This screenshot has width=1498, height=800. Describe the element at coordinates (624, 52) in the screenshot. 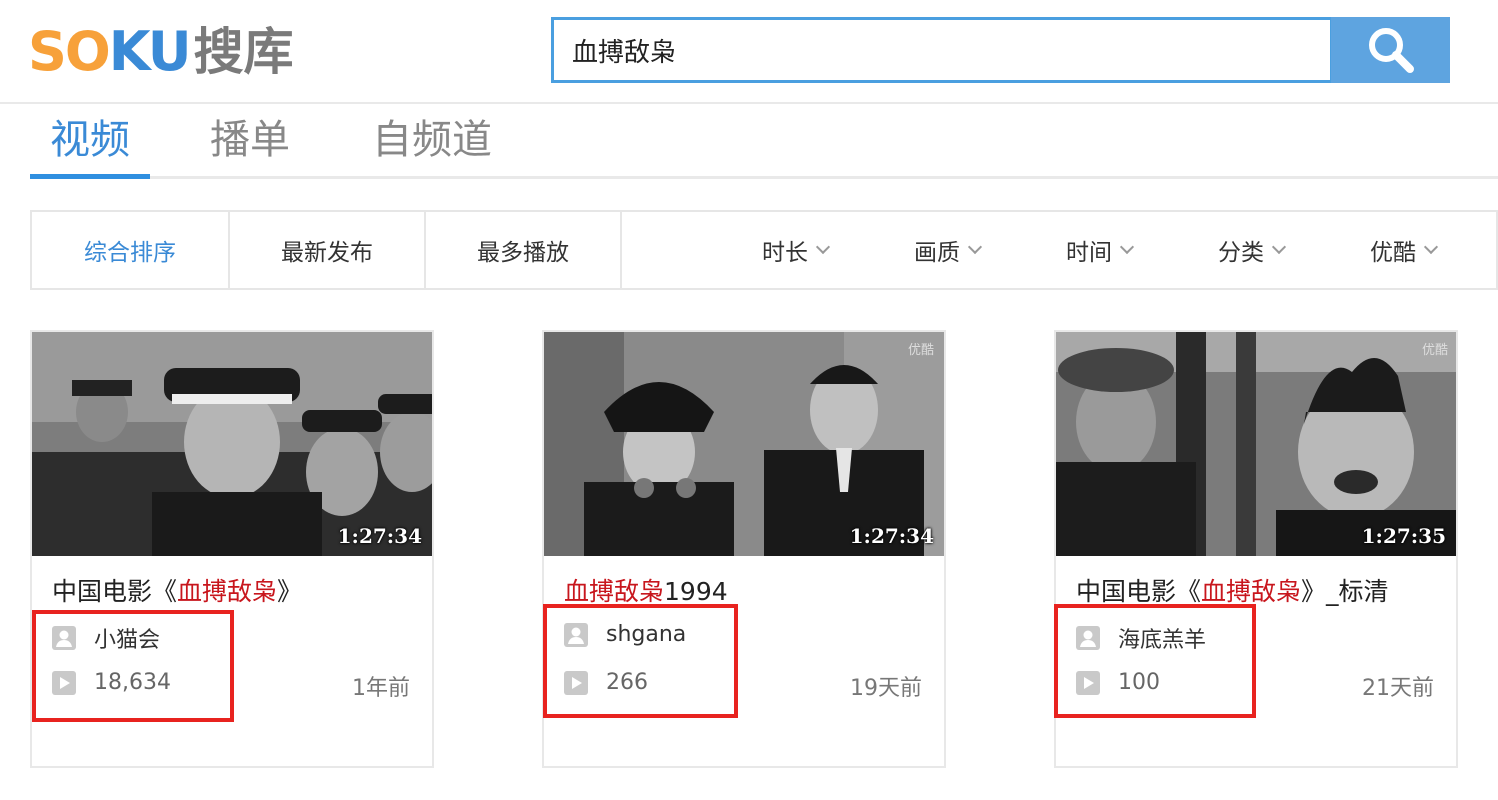

I see `search-query-text: 血搏敌枭` at that location.